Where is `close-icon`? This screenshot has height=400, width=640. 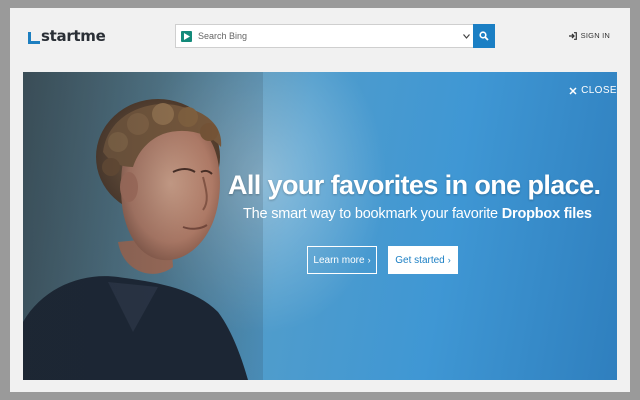 close-icon is located at coordinates (573, 90).